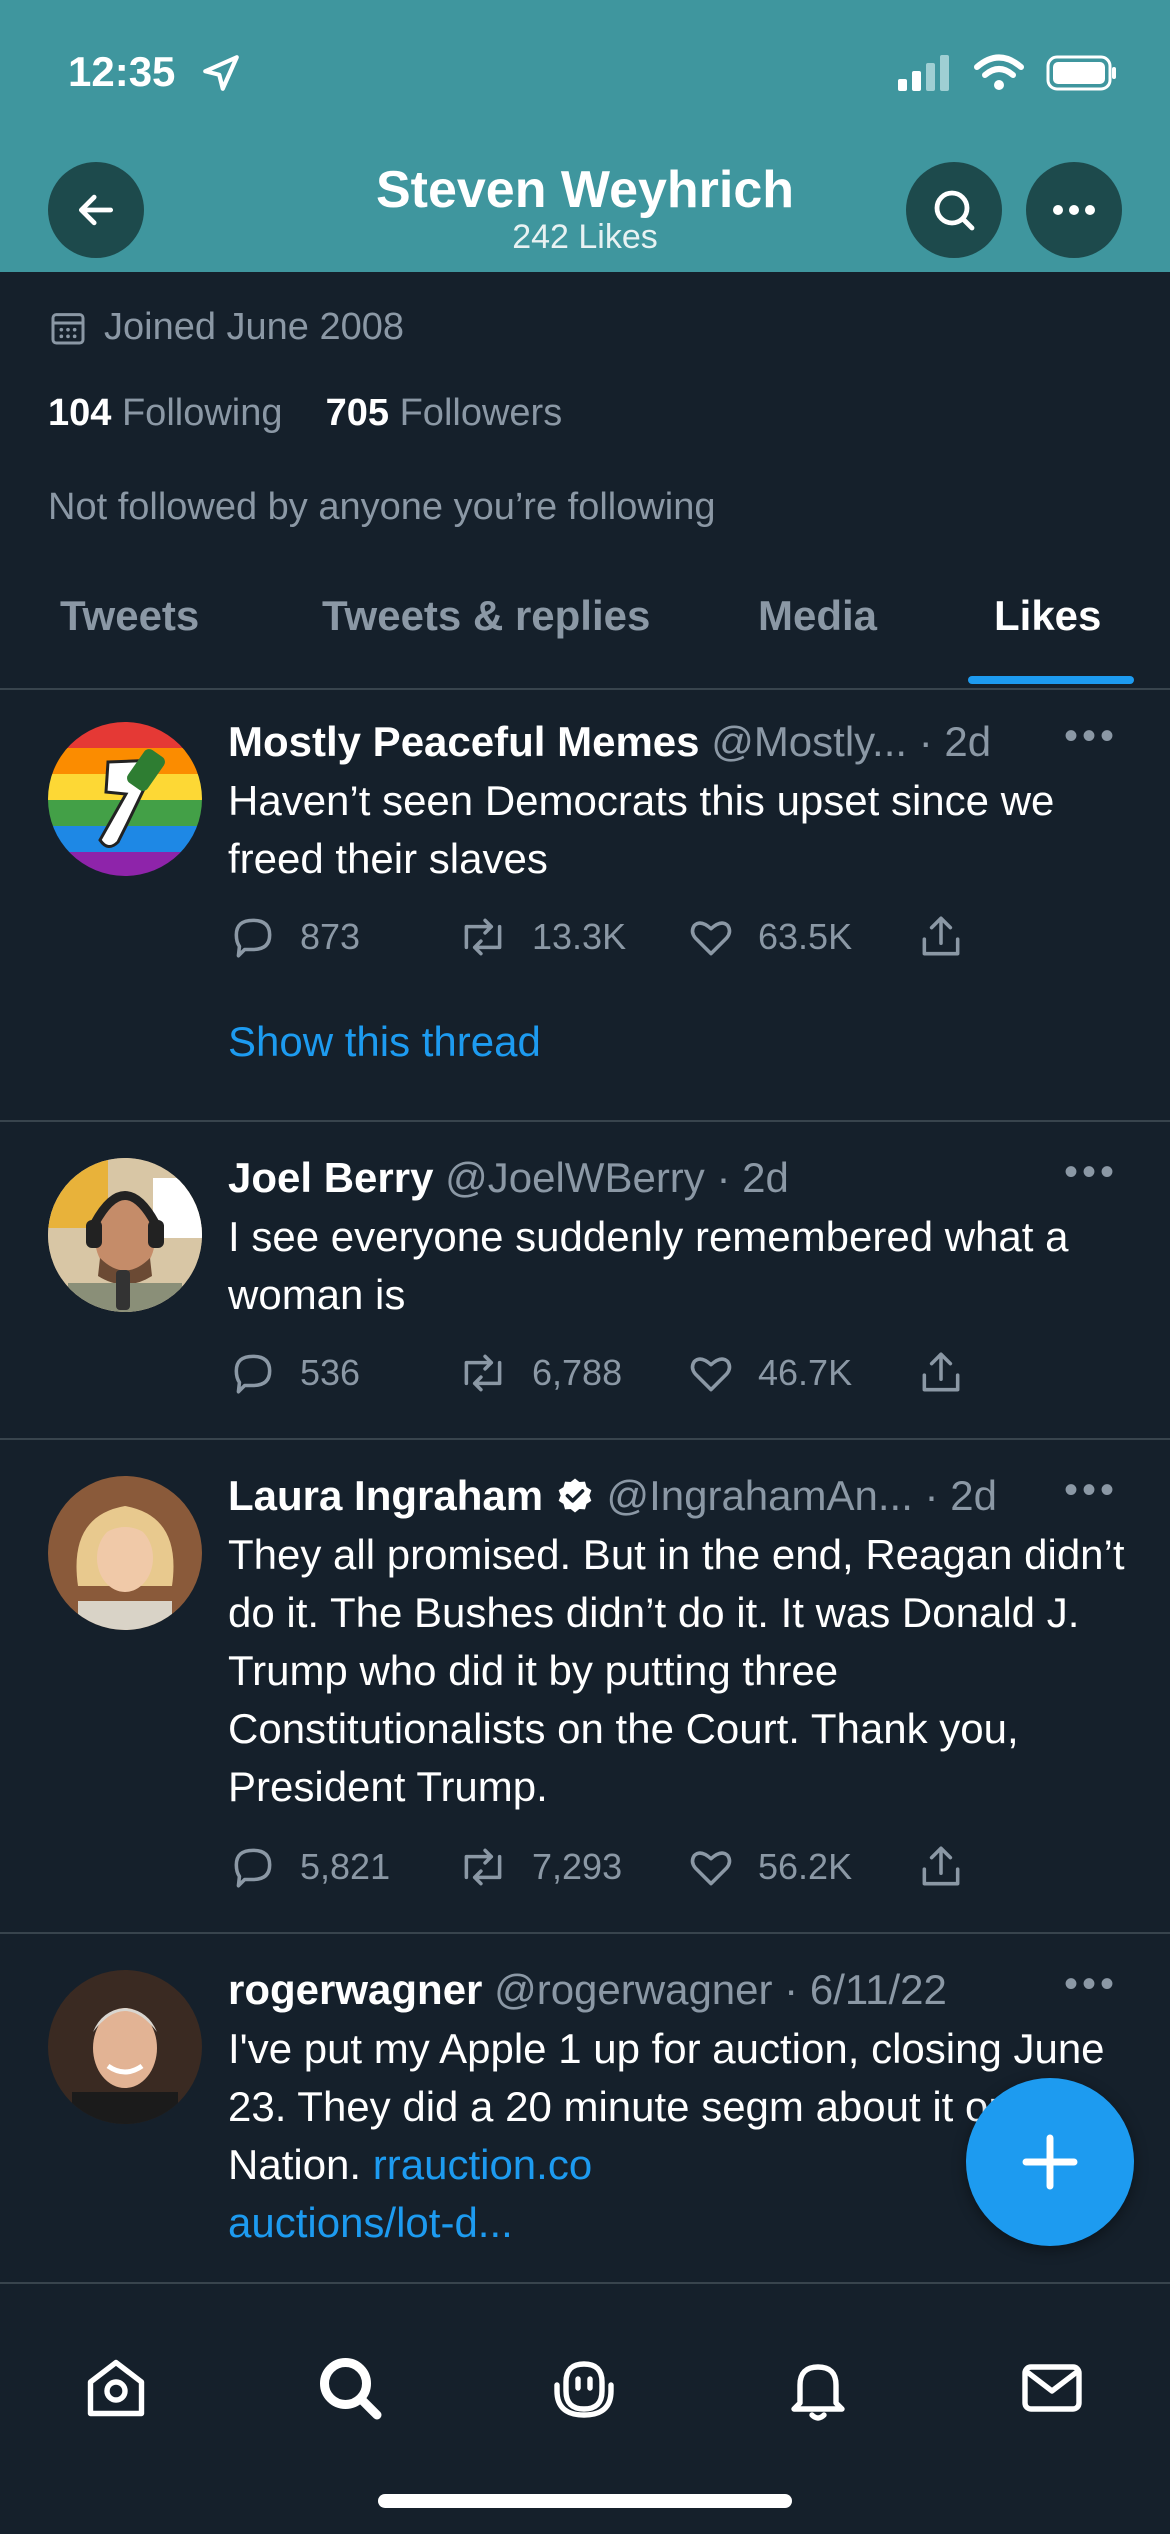 This screenshot has height=2534, width=1170. Describe the element at coordinates (1047, 616) in the screenshot. I see `tab-likes: Likes` at that location.